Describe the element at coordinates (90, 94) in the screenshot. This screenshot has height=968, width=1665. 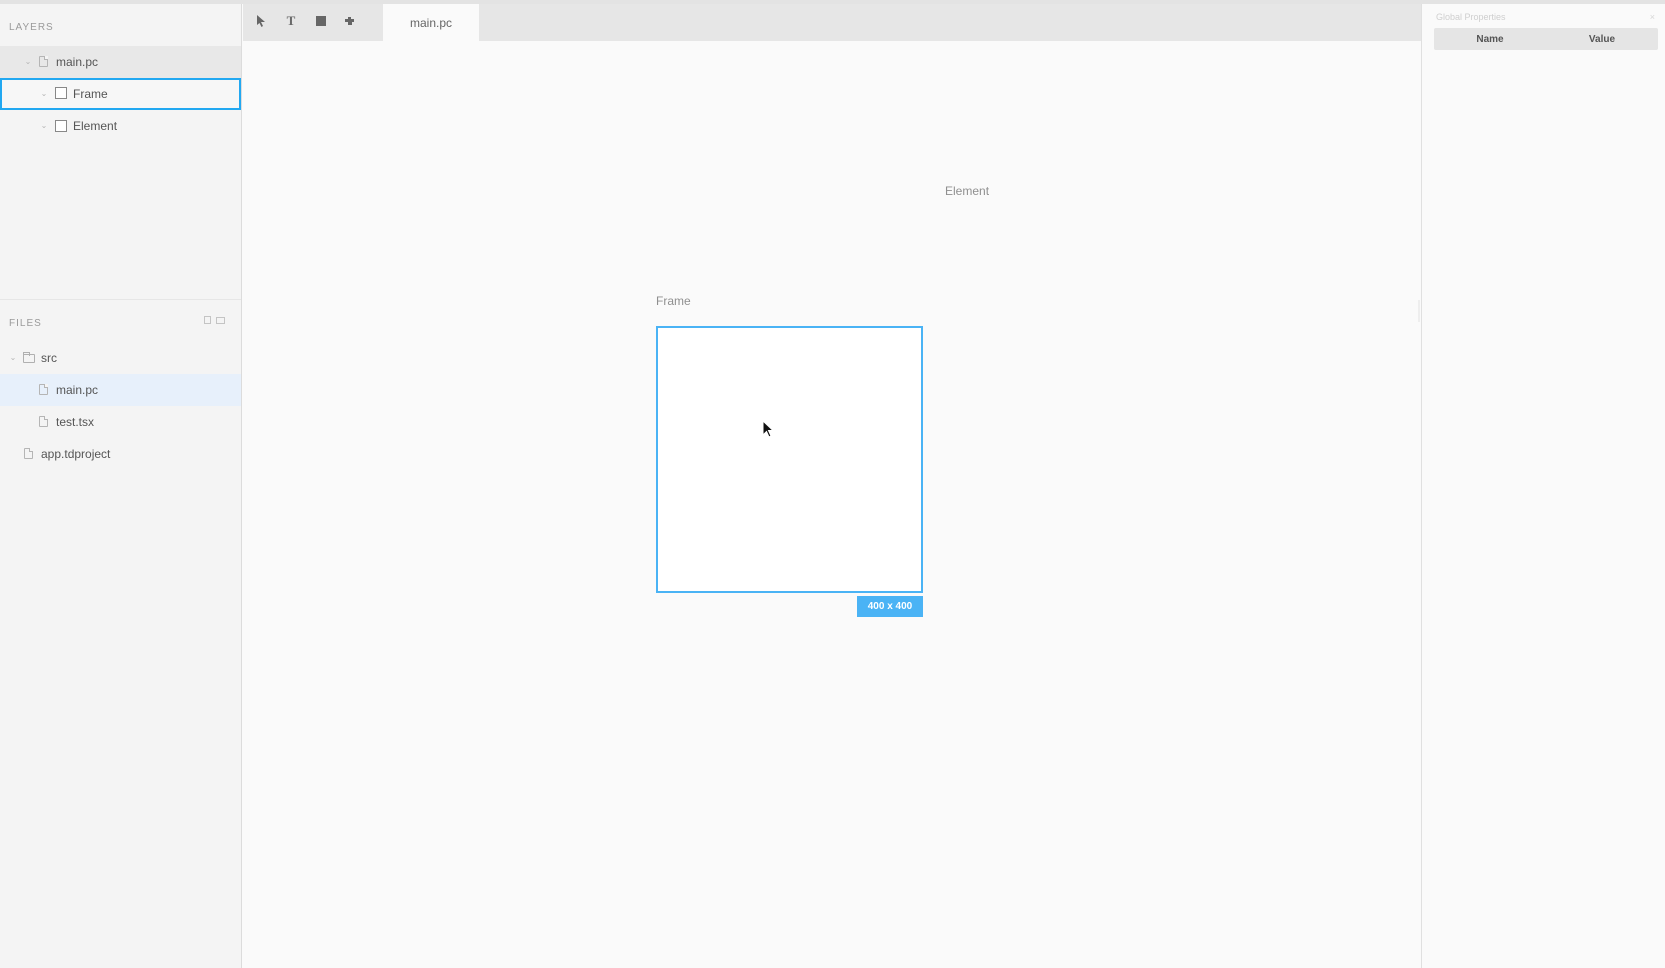
I see `layer-label: Frame` at that location.